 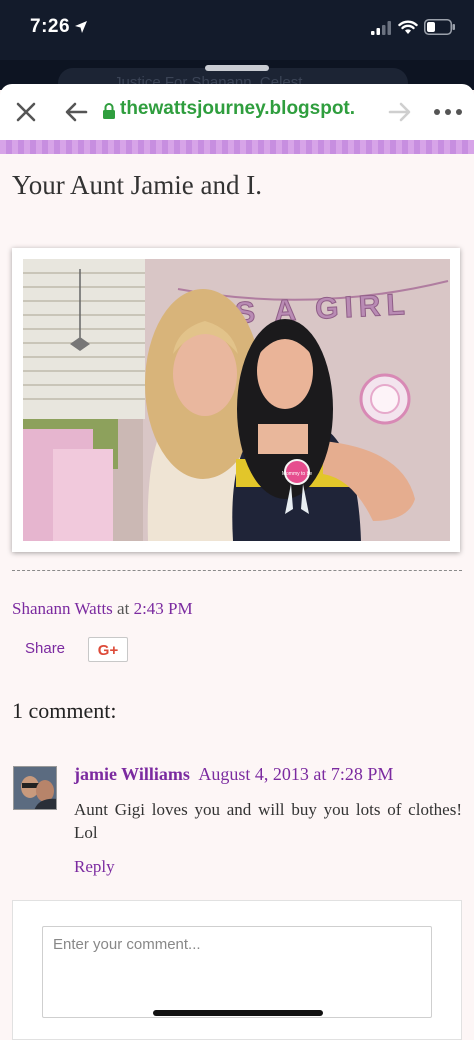 I want to click on post-title: Your Aunt Jamie and I., so click(x=137, y=185).